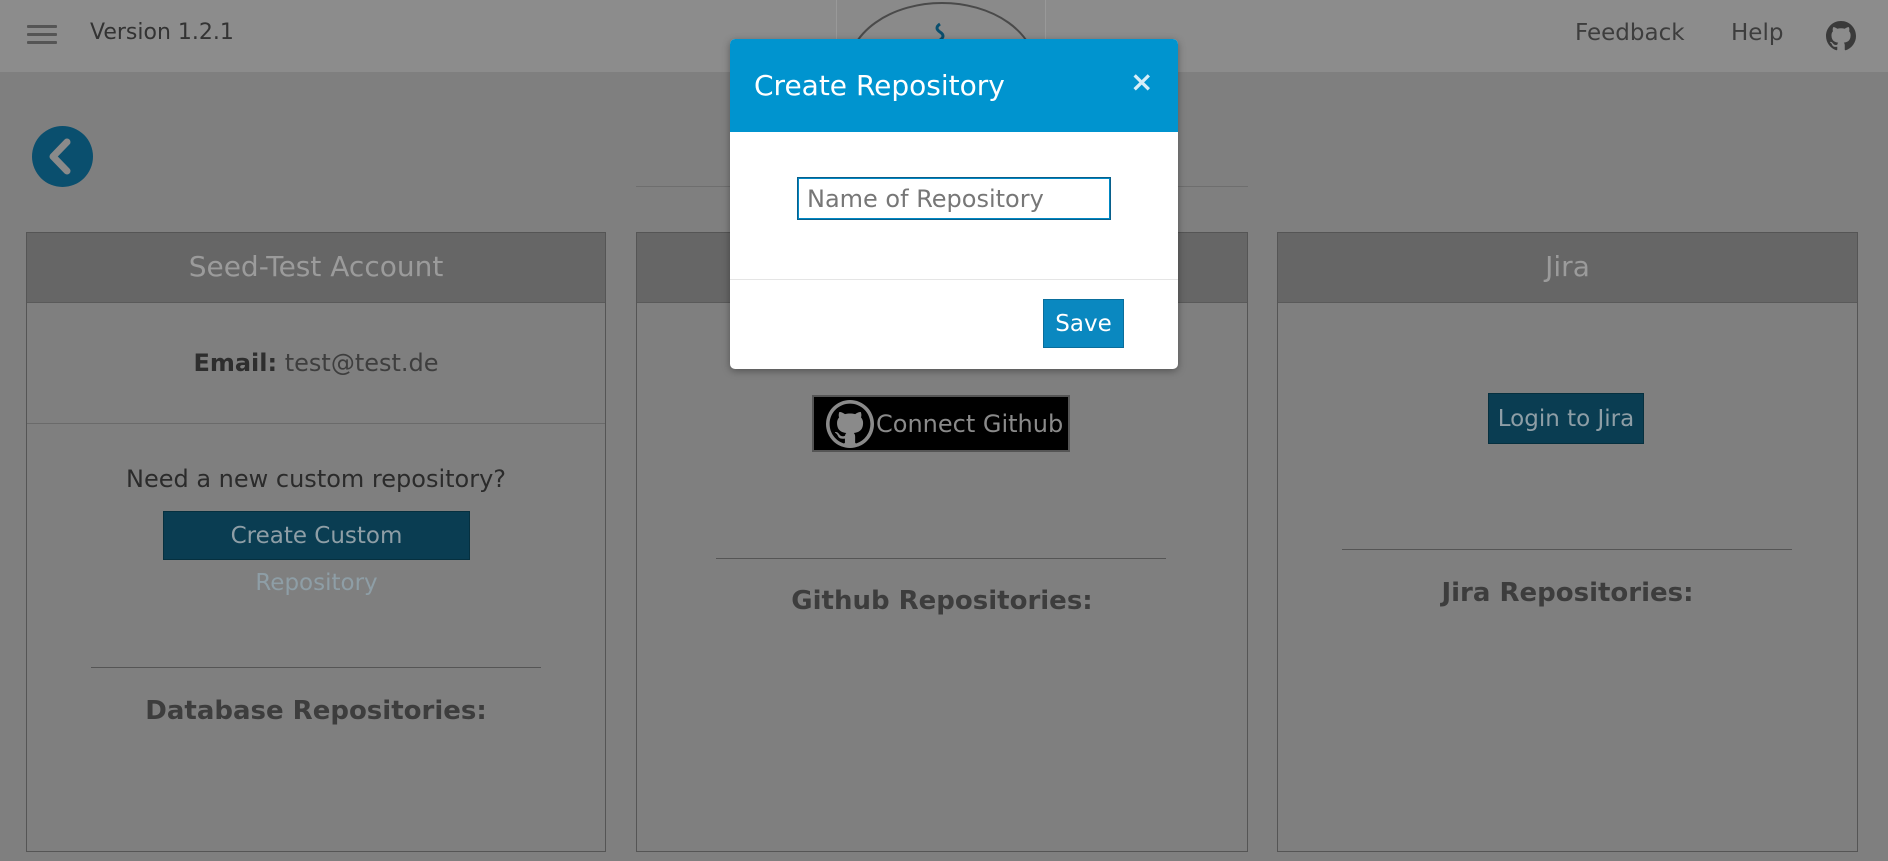 This screenshot has height=861, width=1888. Describe the element at coordinates (970, 424) in the screenshot. I see `connect-github-label: Connect Github` at that location.